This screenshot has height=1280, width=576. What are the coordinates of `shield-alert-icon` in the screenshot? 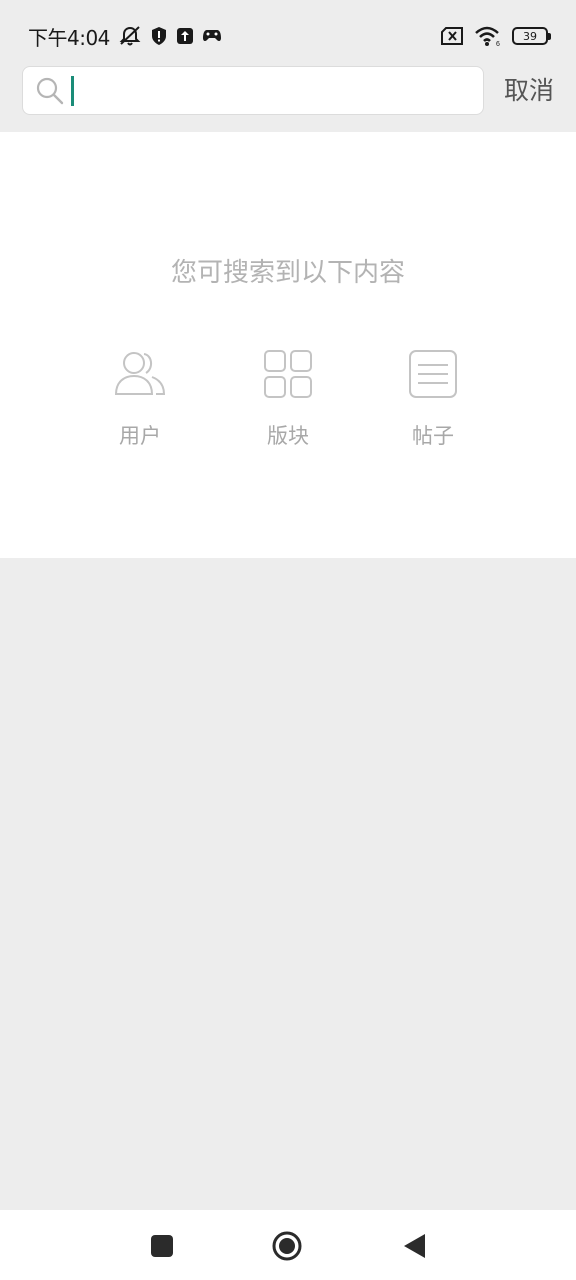 It's located at (159, 36).